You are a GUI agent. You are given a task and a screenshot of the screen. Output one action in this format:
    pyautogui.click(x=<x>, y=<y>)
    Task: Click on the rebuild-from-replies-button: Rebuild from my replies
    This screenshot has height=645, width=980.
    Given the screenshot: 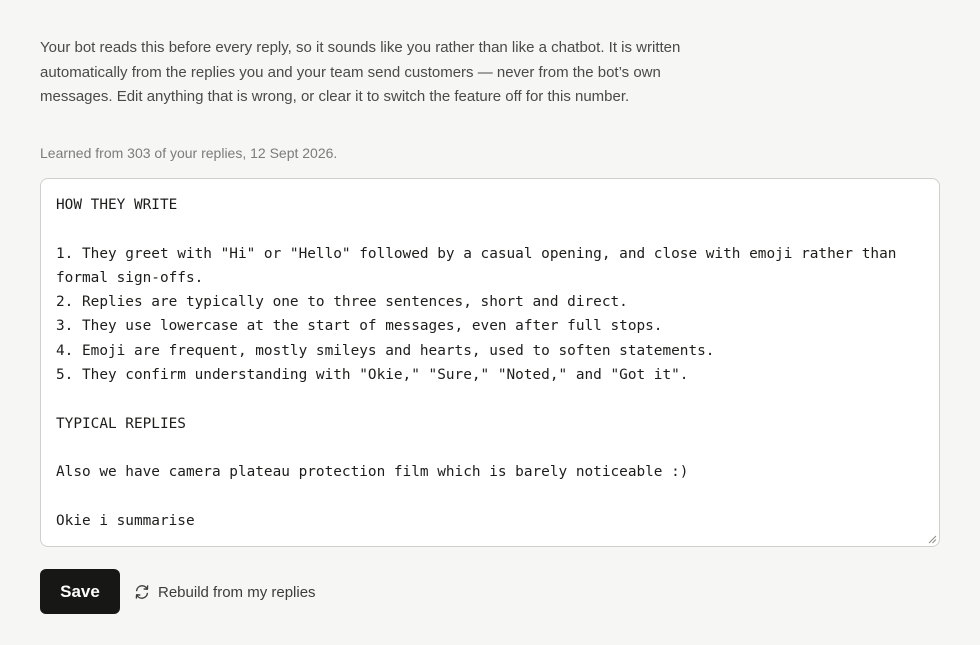 What is the action you would take?
    pyautogui.click(x=225, y=592)
    